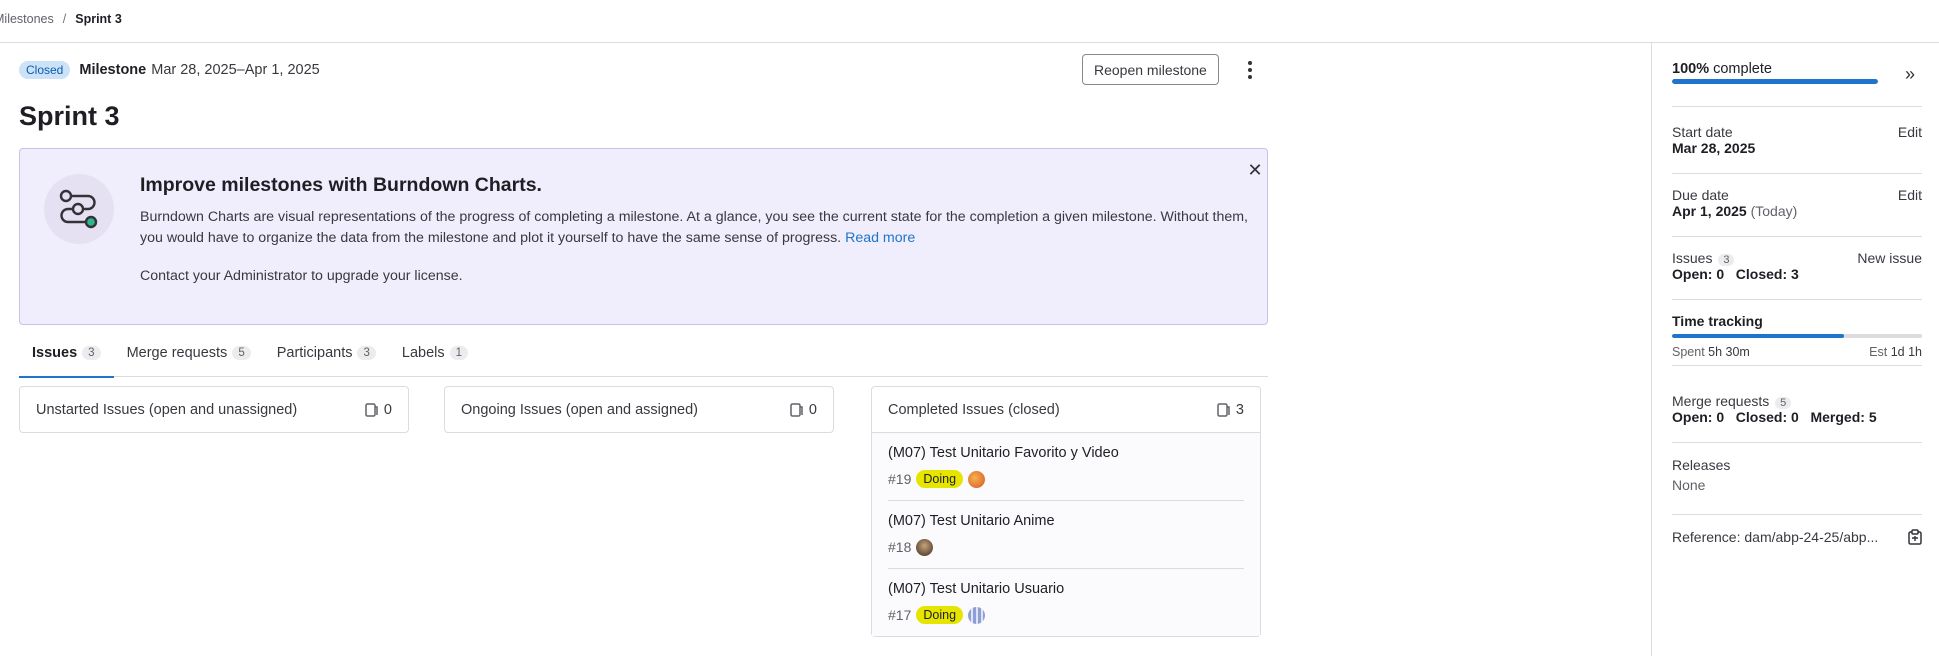  I want to click on issue-ref: #18, so click(900, 547).